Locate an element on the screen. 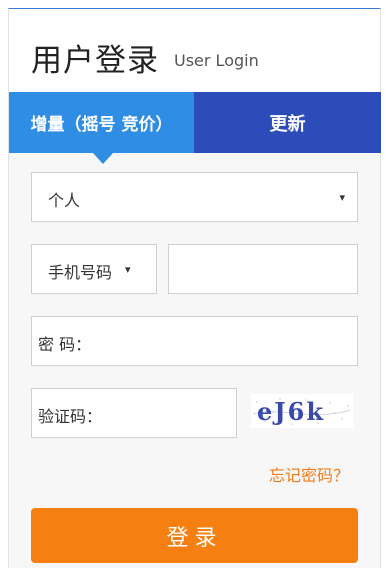 The image size is (386, 568). password-label: 密 码： is located at coordinates (65, 344).